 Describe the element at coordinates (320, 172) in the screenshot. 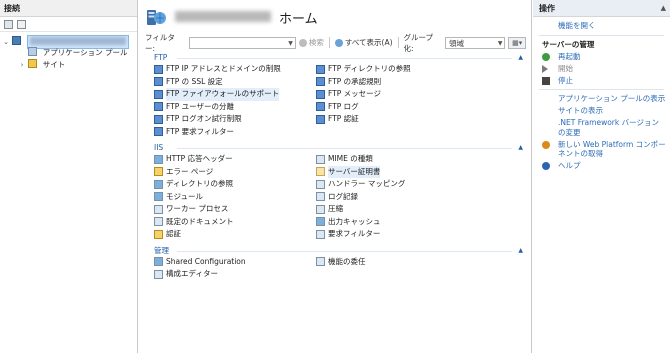

I see `server-certificates-icon` at that location.